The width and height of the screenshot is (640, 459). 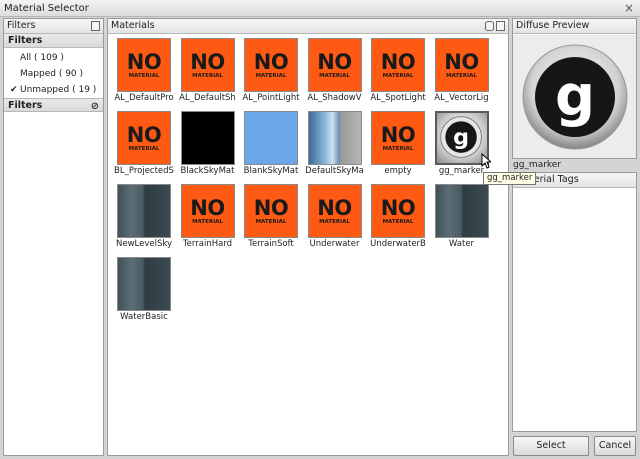 What do you see at coordinates (207, 244) in the screenshot?
I see `material-label: TerrainHard` at bounding box center [207, 244].